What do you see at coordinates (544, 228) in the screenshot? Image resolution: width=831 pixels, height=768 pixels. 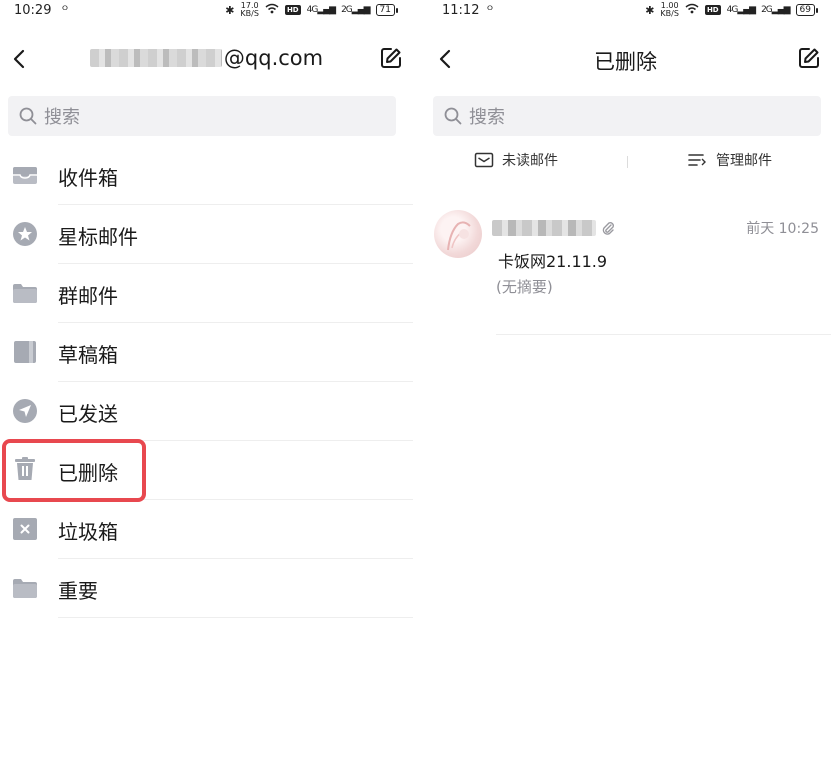 I see `blurred-sender-name` at bounding box center [544, 228].